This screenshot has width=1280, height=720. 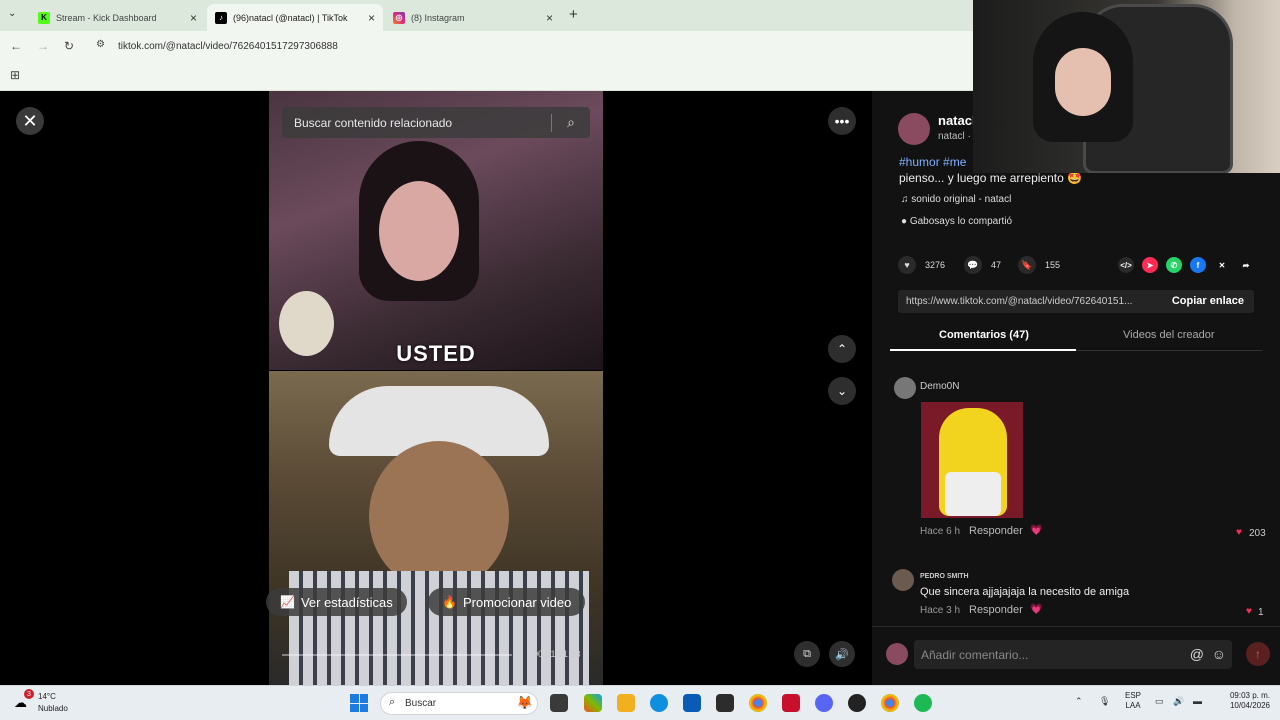 What do you see at coordinates (12, 13) in the screenshot?
I see `tab-list-chevron-icon: ⌄` at bounding box center [12, 13].